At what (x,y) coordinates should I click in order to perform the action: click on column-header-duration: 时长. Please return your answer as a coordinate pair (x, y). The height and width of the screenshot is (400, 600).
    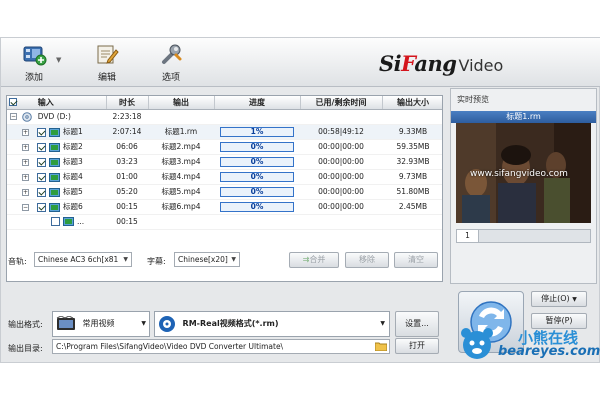
    Looking at the image, I should click on (127, 103).